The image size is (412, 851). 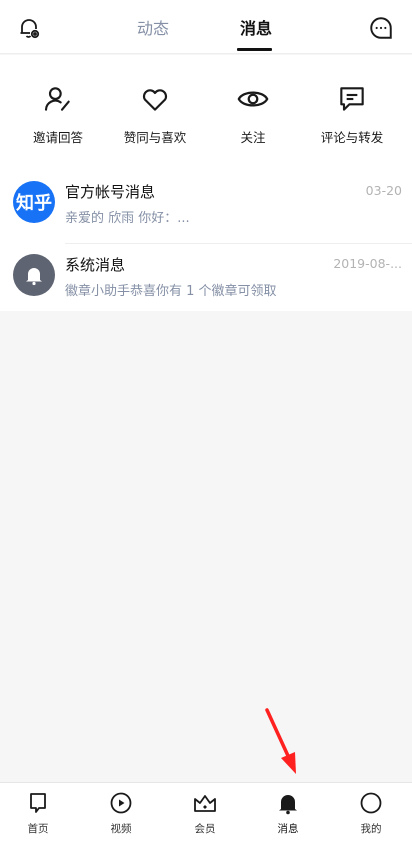 What do you see at coordinates (383, 190) in the screenshot?
I see `message-time: 03-20` at bounding box center [383, 190].